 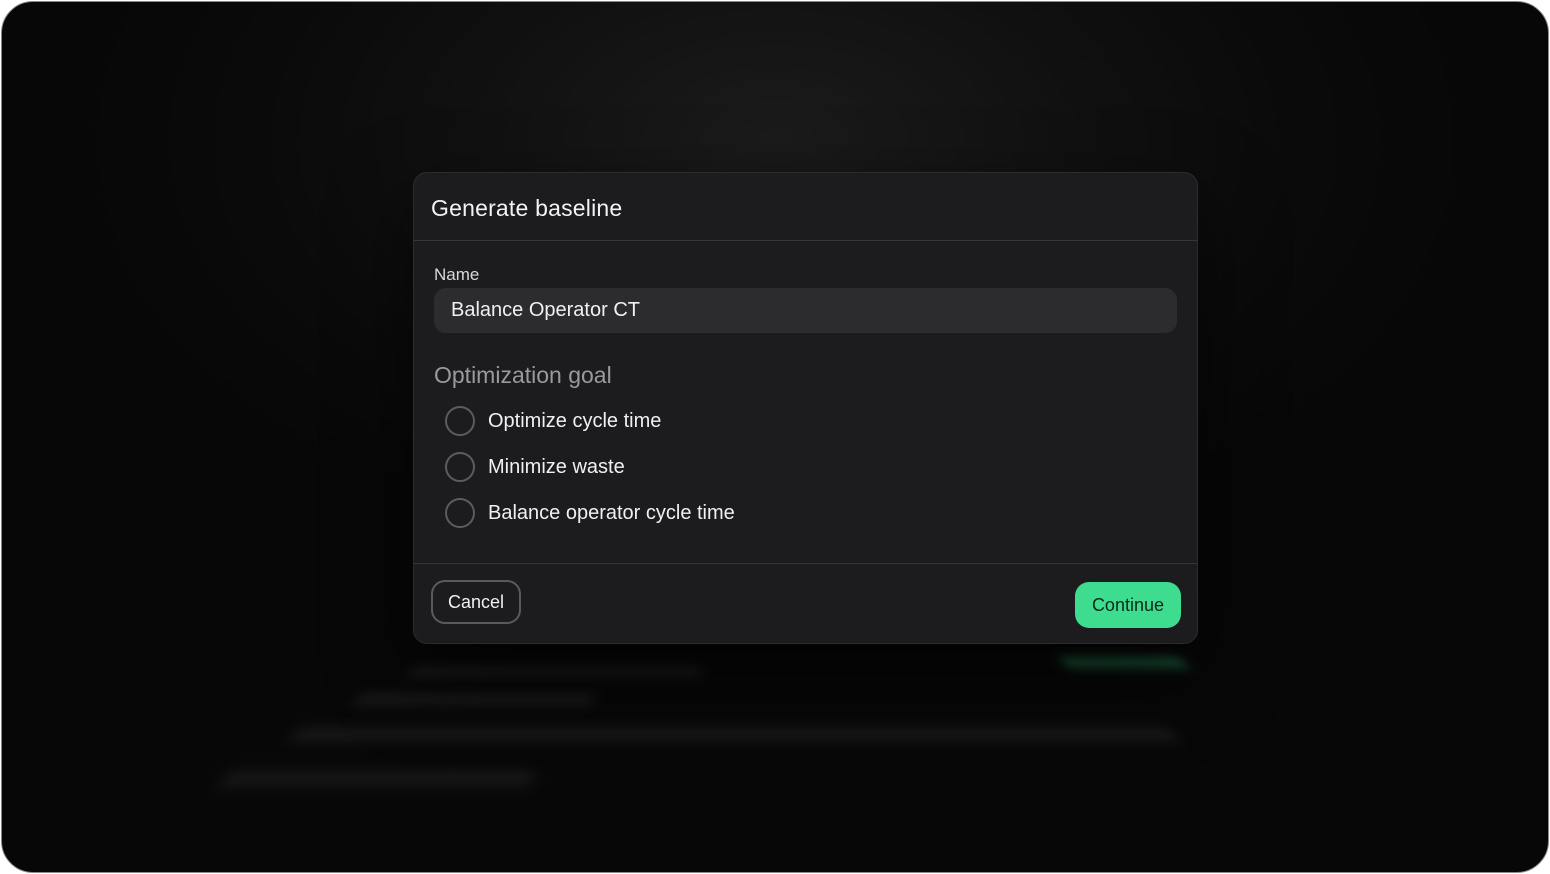 I want to click on continue-button: Continue, so click(x=1127, y=605).